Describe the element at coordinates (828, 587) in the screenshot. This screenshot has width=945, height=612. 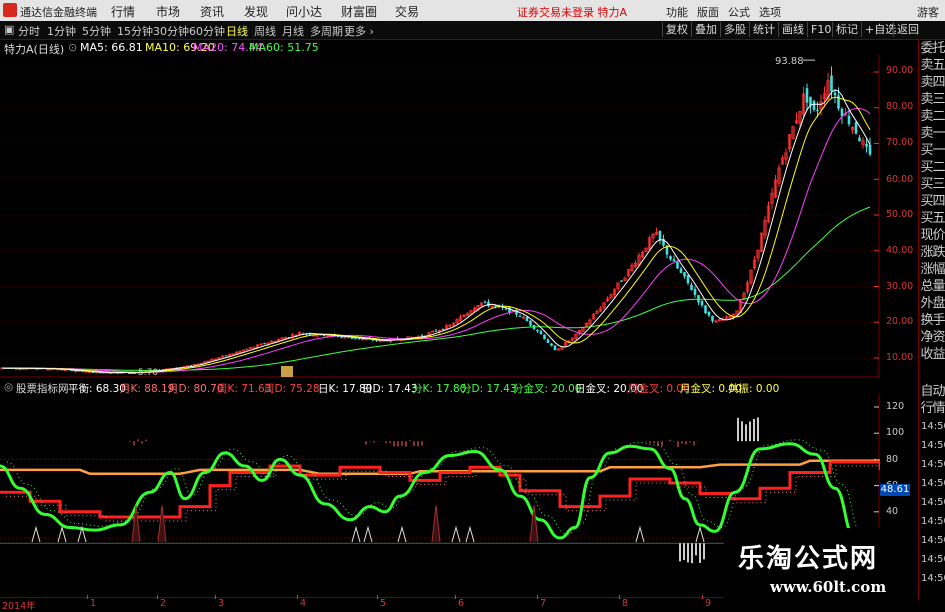
I see `watermark-url: www.60lt.com` at that location.